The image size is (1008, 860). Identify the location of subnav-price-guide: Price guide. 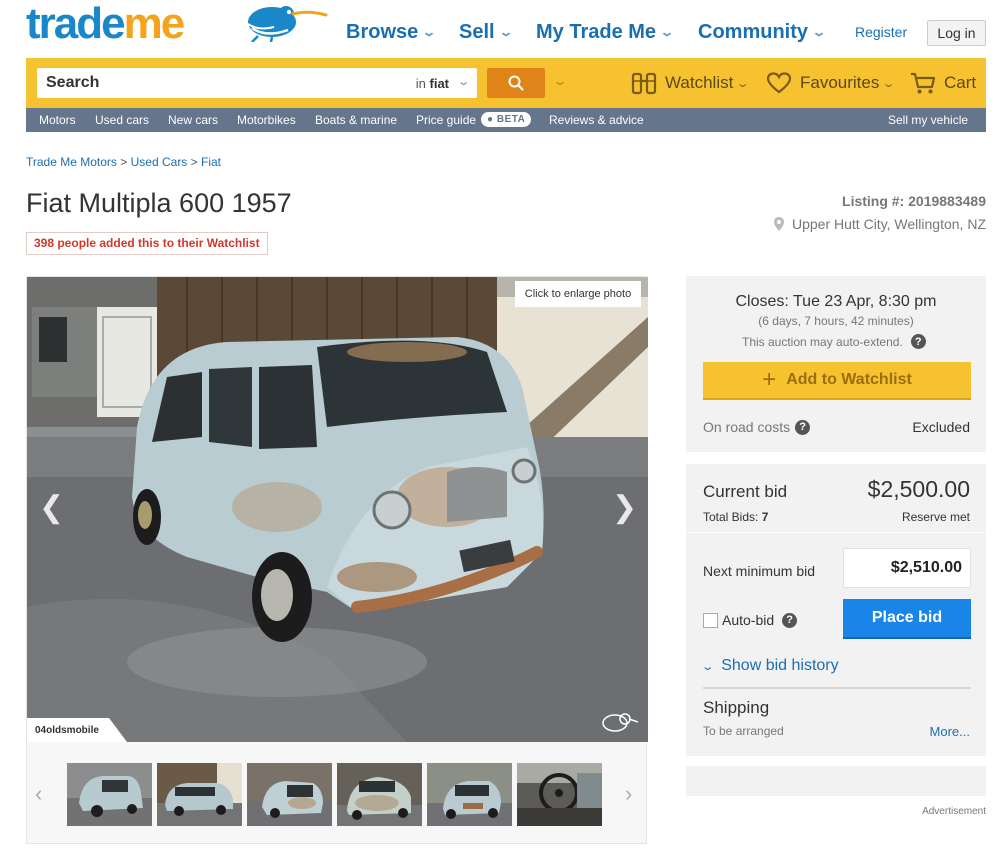
(446, 120).